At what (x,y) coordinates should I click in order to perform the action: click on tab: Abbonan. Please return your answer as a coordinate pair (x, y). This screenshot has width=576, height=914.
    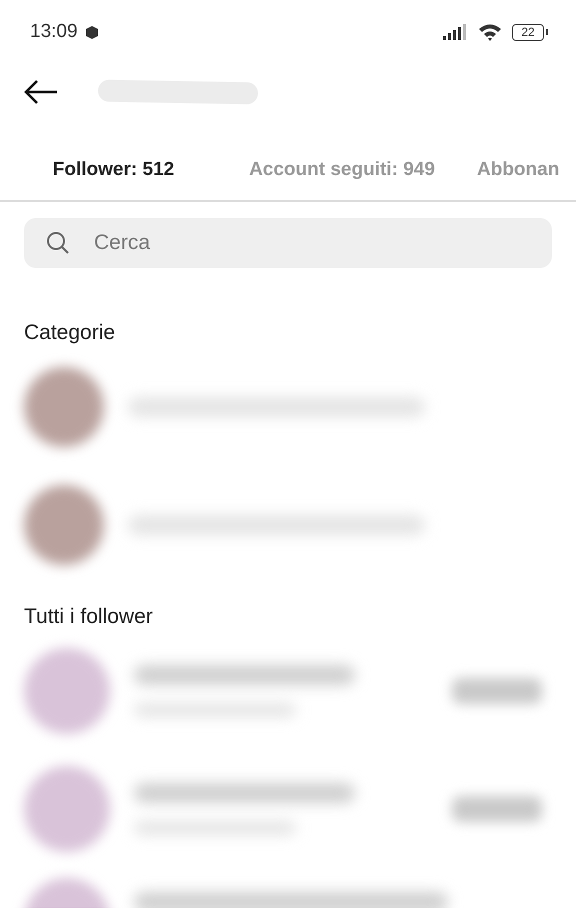
    Looking at the image, I should click on (516, 170).